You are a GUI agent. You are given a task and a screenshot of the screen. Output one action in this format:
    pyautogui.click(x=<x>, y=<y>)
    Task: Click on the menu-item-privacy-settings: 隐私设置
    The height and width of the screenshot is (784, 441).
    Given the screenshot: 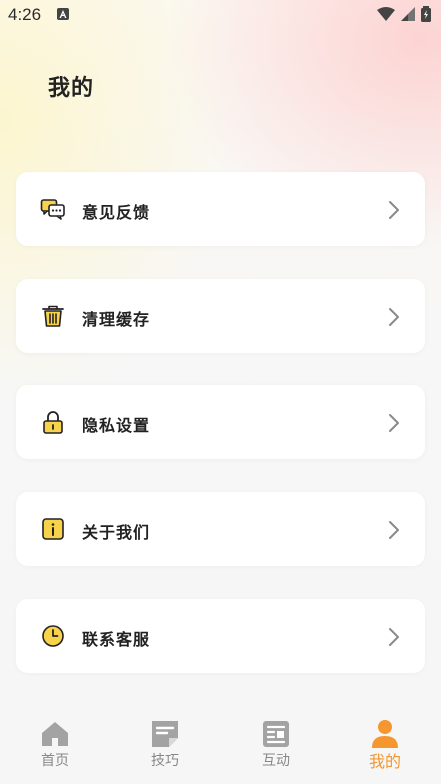 What is the action you would take?
    pyautogui.click(x=220, y=422)
    